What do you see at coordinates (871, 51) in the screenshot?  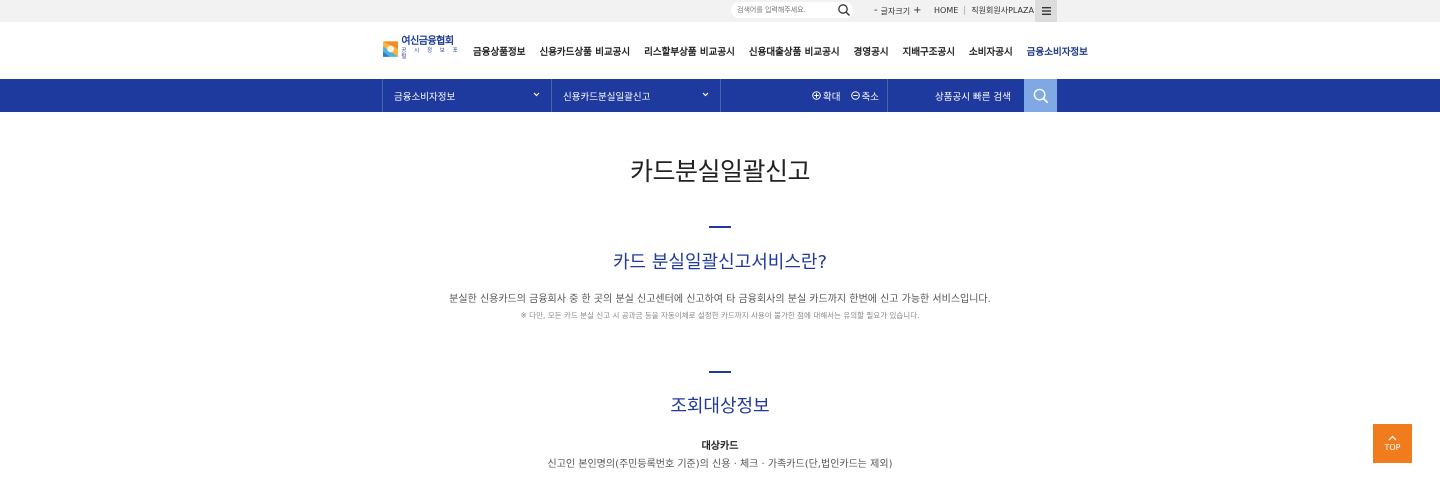 I see `gnb-item-management: 경영공시` at bounding box center [871, 51].